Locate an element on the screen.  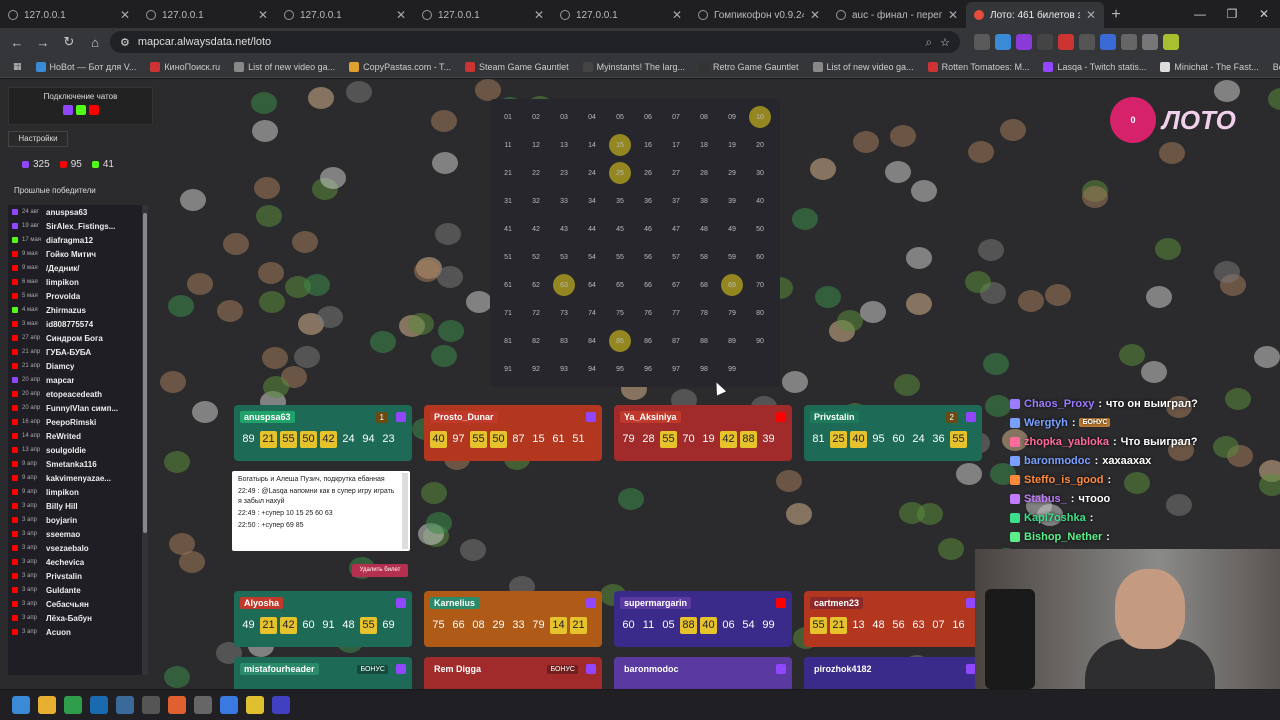
firefox-icon is located at coordinates (177, 705).